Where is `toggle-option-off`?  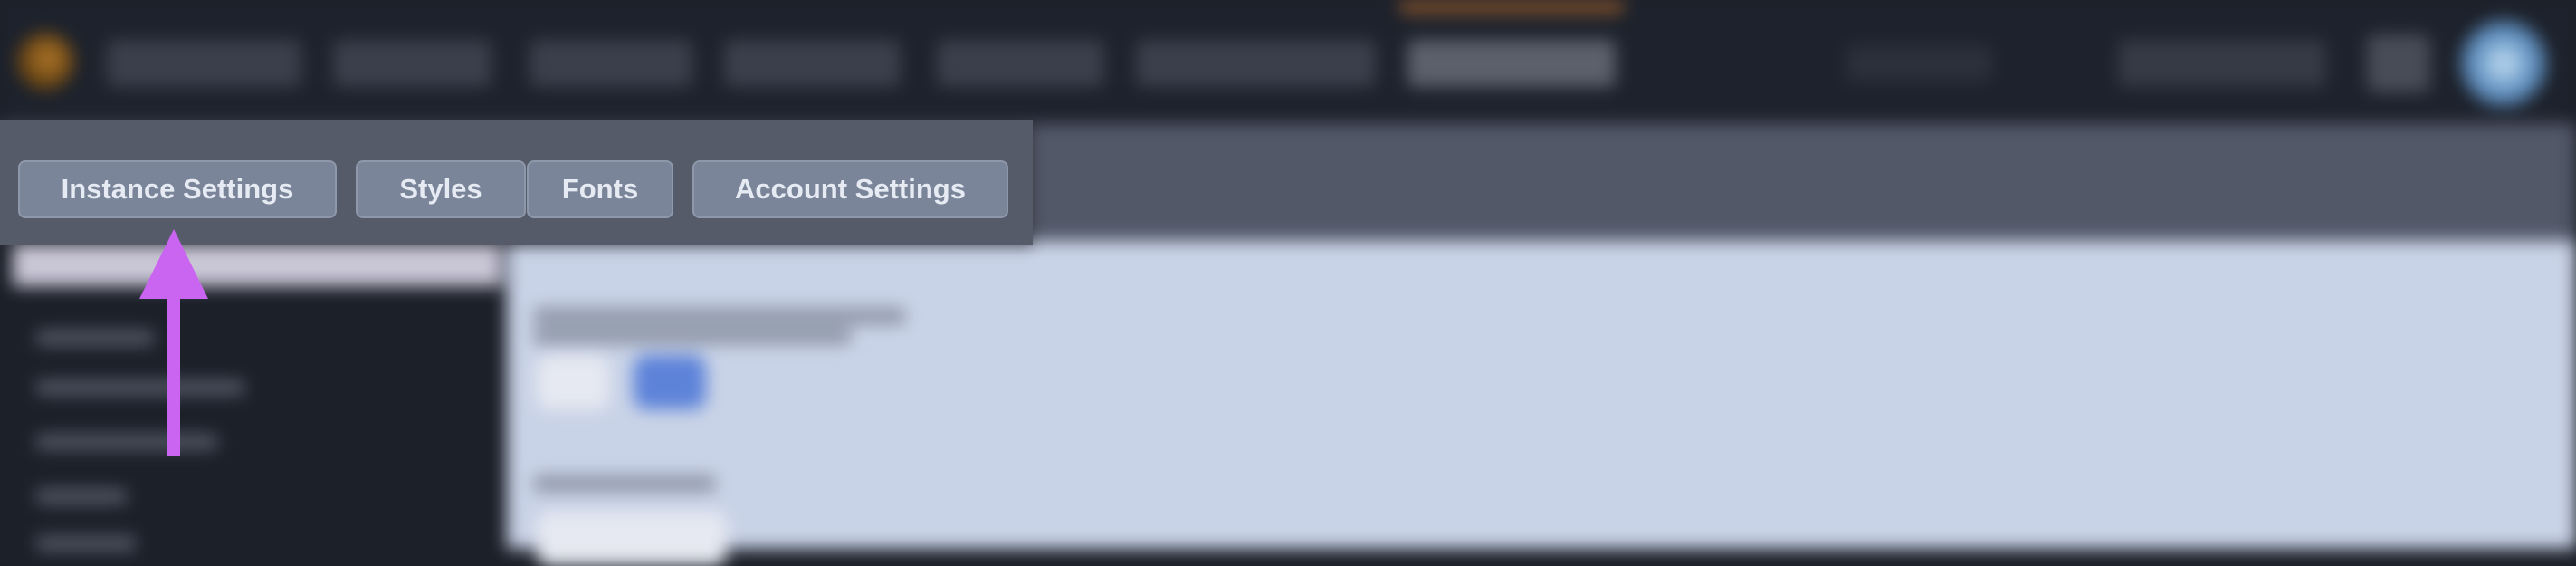
toggle-option-off is located at coordinates (573, 382).